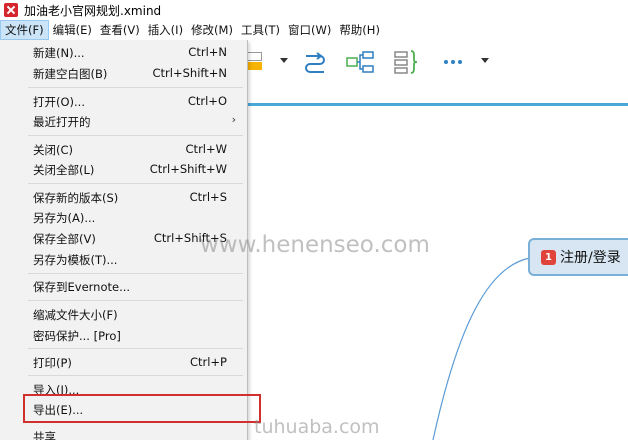  What do you see at coordinates (123, 52) in the screenshot?
I see `menu-item-new: 新建(N)... Ctrl+N` at bounding box center [123, 52].